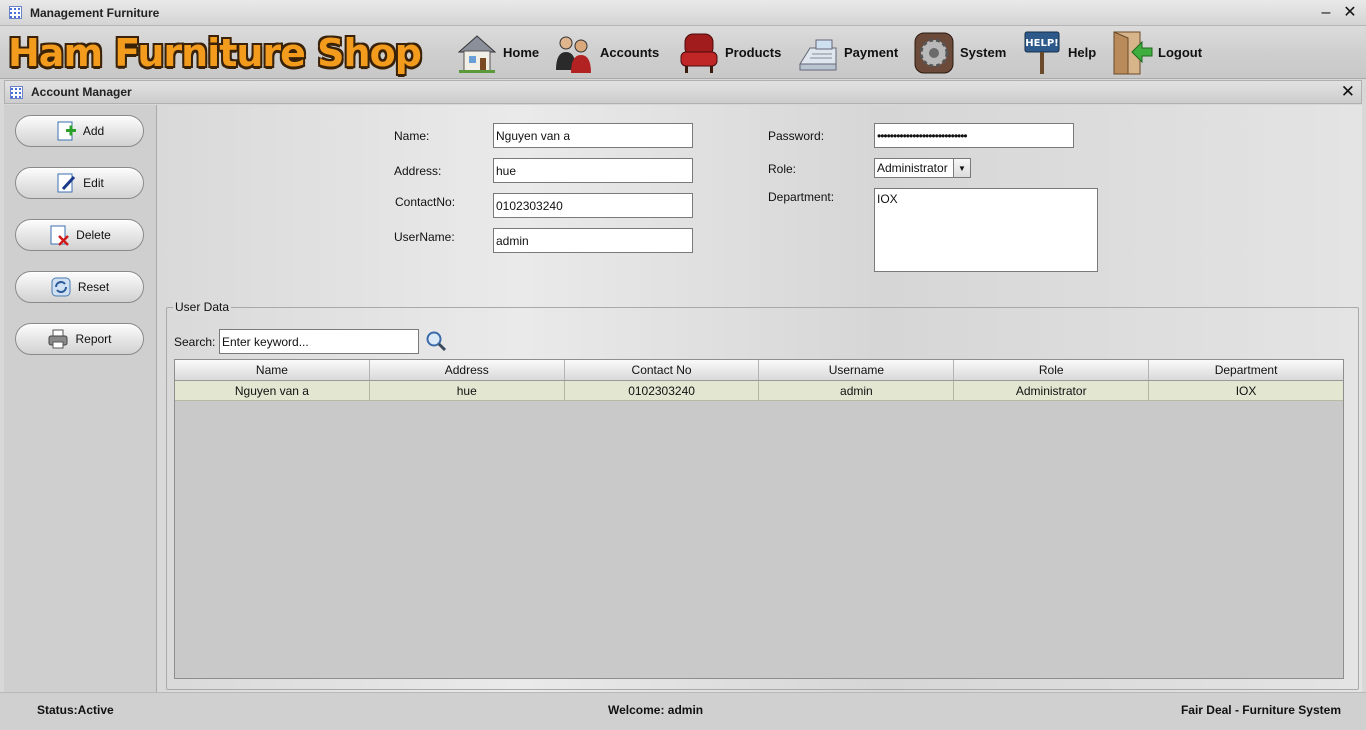 This screenshot has width=1366, height=730. I want to click on report-button-label: Report, so click(93, 339).